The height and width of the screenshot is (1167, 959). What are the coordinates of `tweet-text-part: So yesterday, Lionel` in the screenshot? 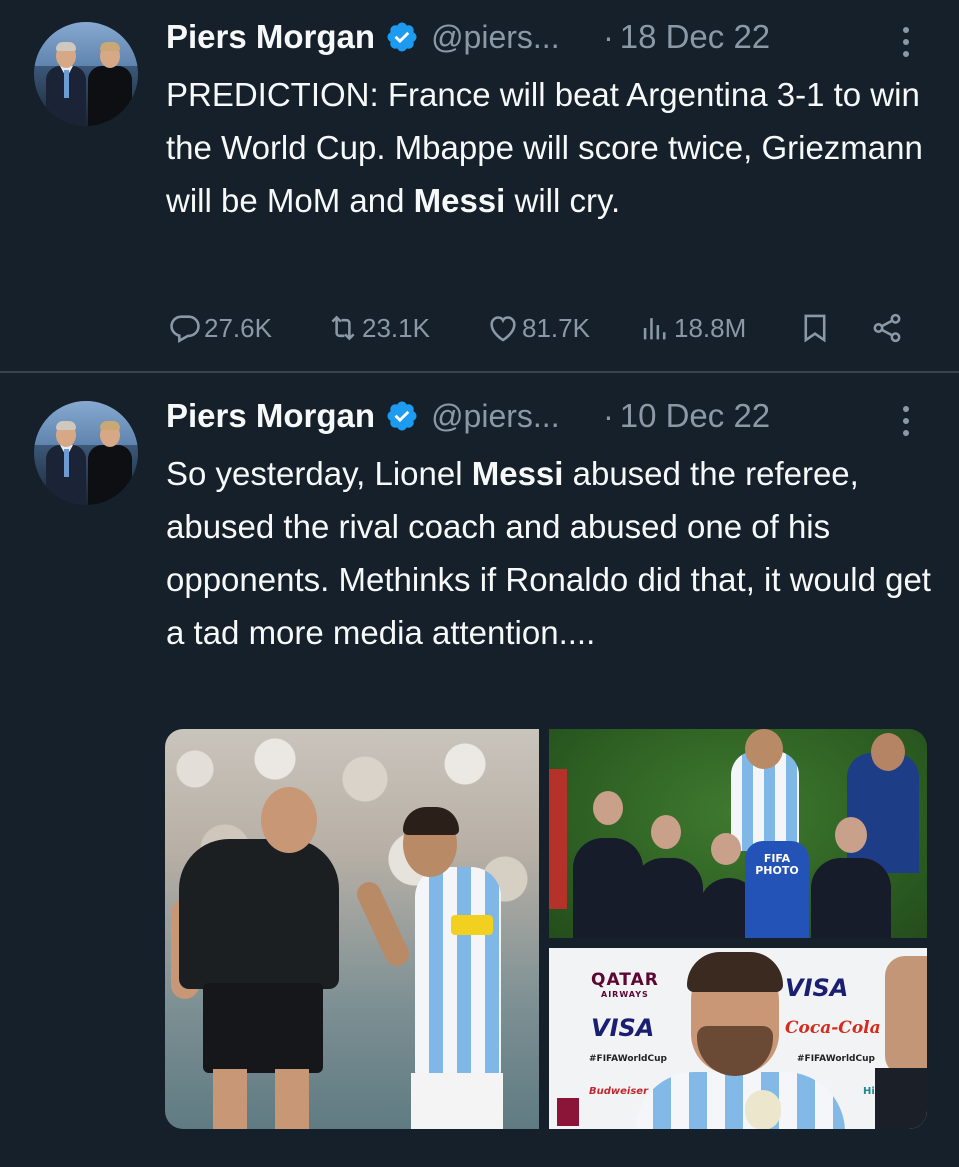 It's located at (319, 473).